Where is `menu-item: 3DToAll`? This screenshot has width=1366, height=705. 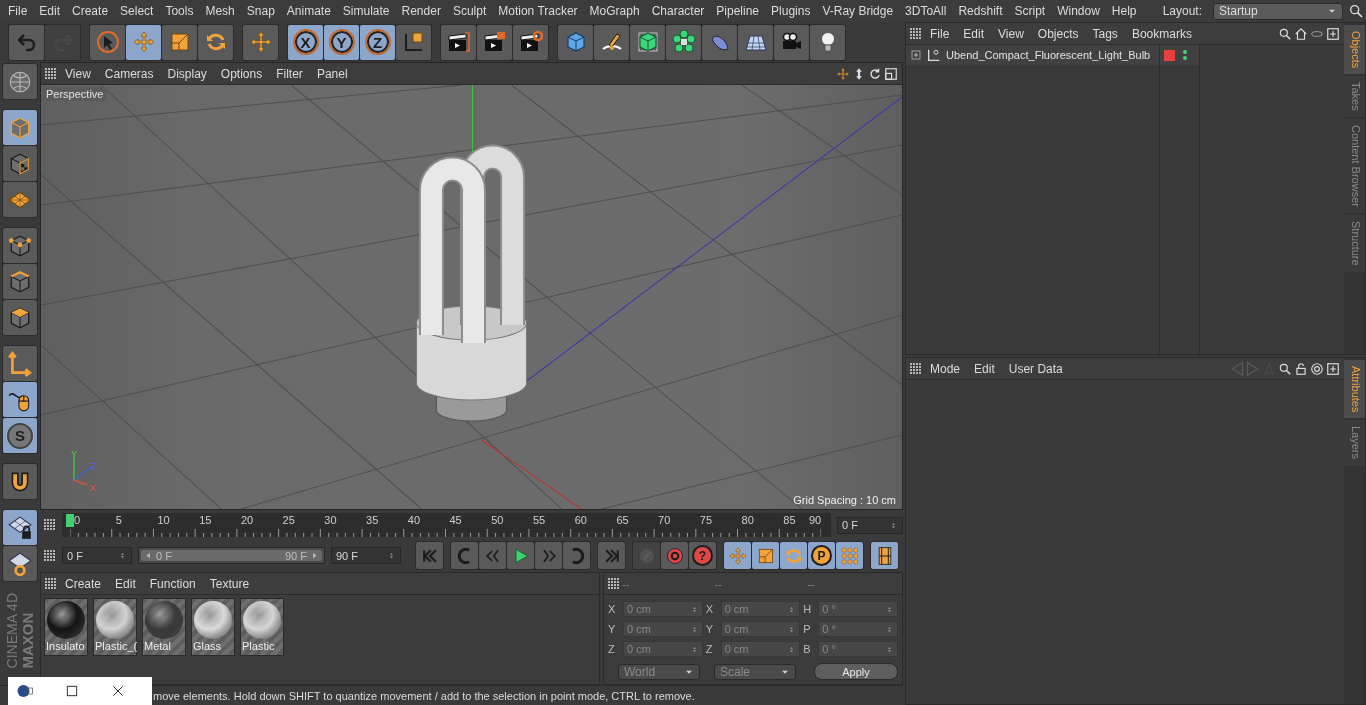 menu-item: 3DToAll is located at coordinates (926, 11).